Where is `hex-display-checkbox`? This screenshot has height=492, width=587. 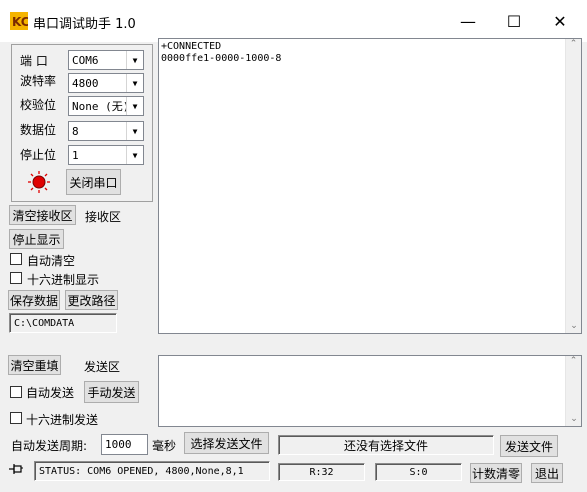 hex-display-checkbox is located at coordinates (16, 278).